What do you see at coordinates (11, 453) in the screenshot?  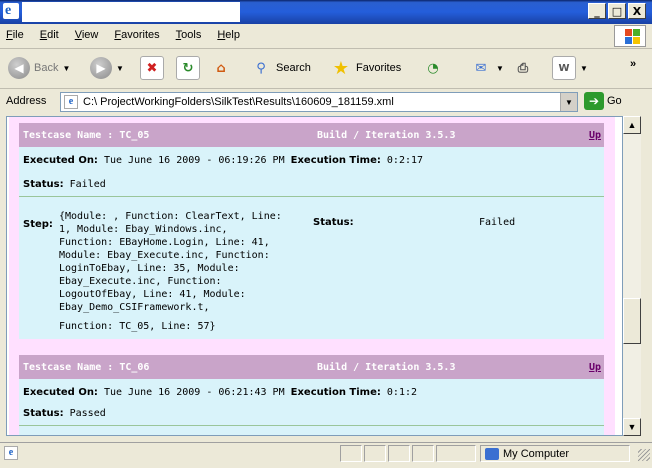 I see `page-status-icon: e` at bounding box center [11, 453].